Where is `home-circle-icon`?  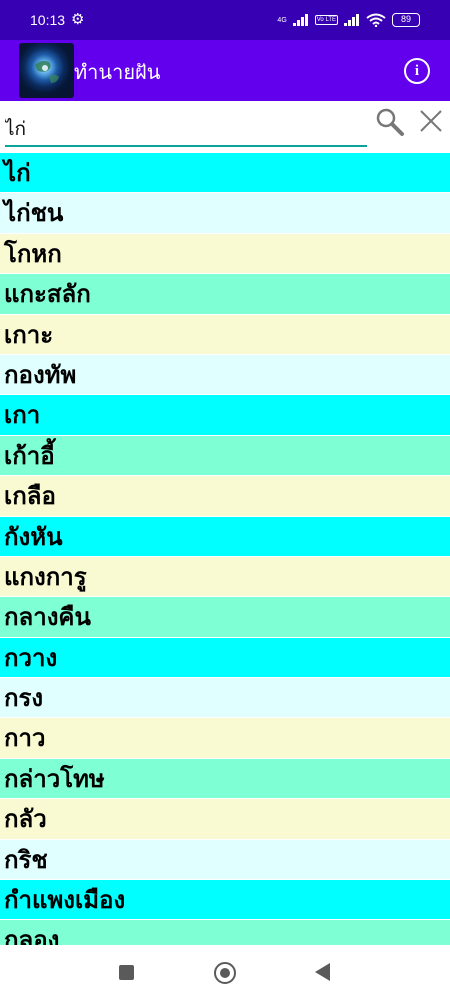 home-circle-icon is located at coordinates (225, 973).